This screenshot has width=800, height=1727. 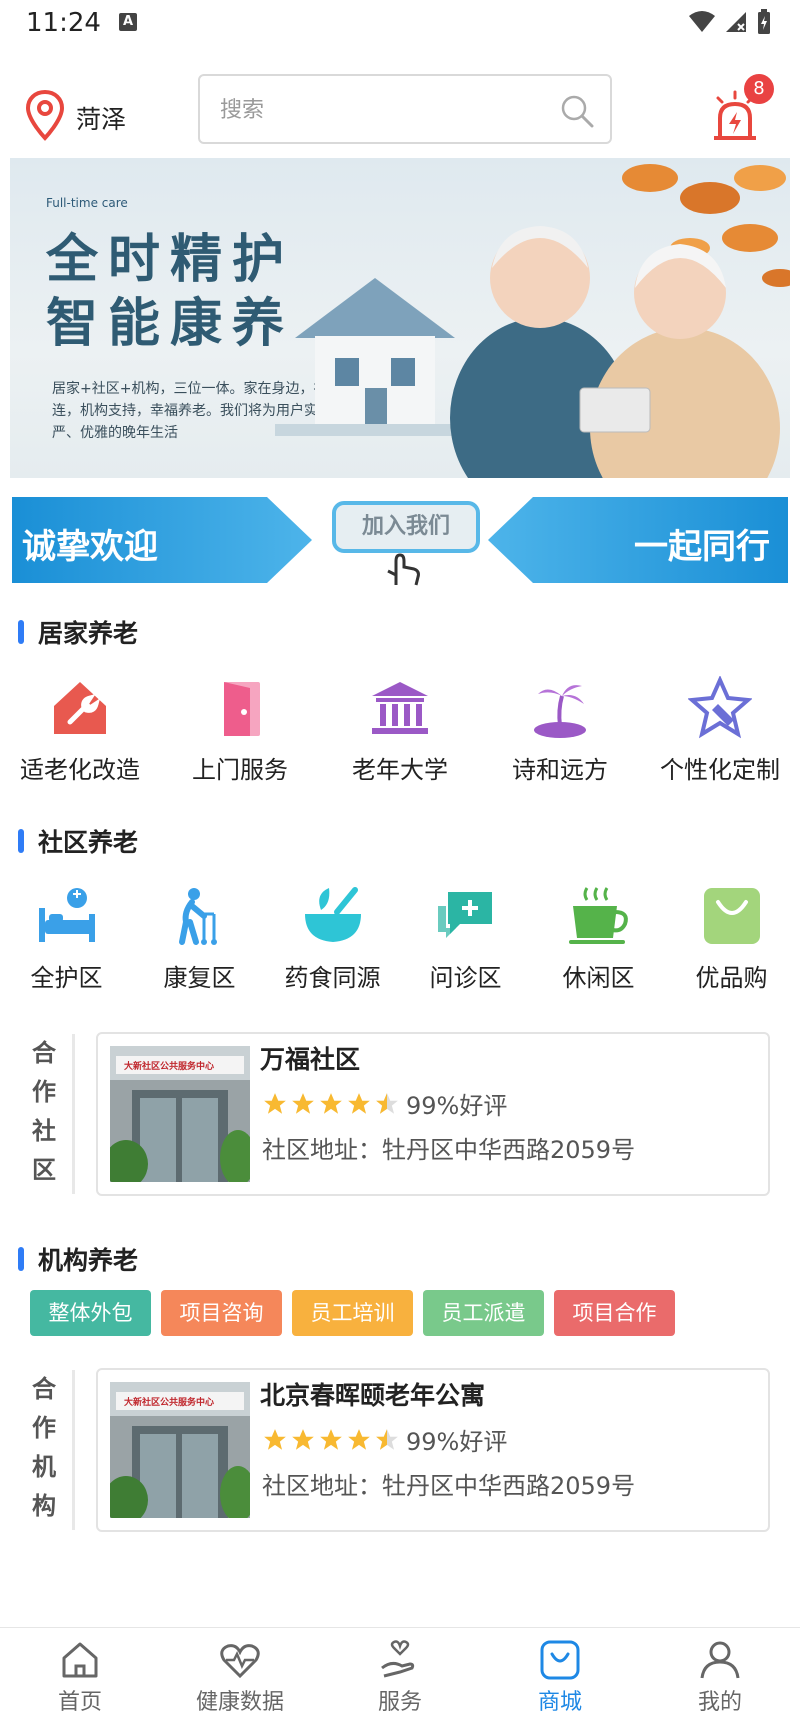 What do you see at coordinates (457, 1106) in the screenshot?
I see `rating-text: 99%好评` at bounding box center [457, 1106].